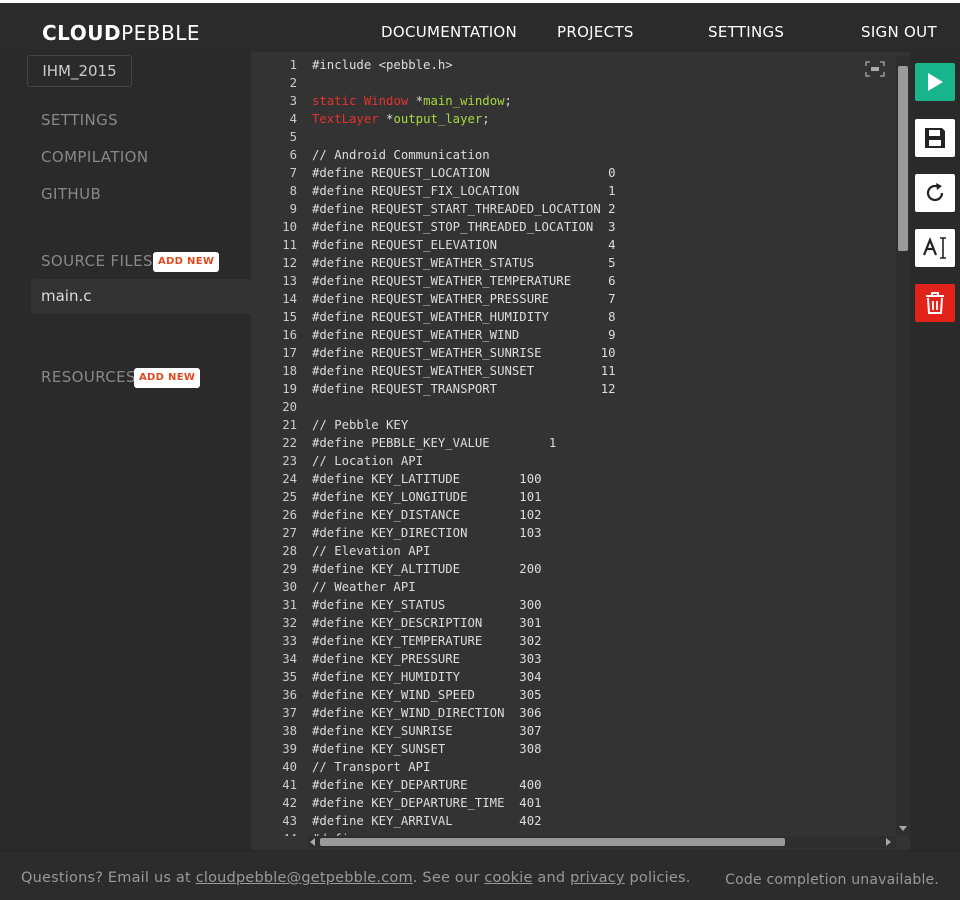  Describe the element at coordinates (289, 695) in the screenshot. I see `line-number: 36` at that location.